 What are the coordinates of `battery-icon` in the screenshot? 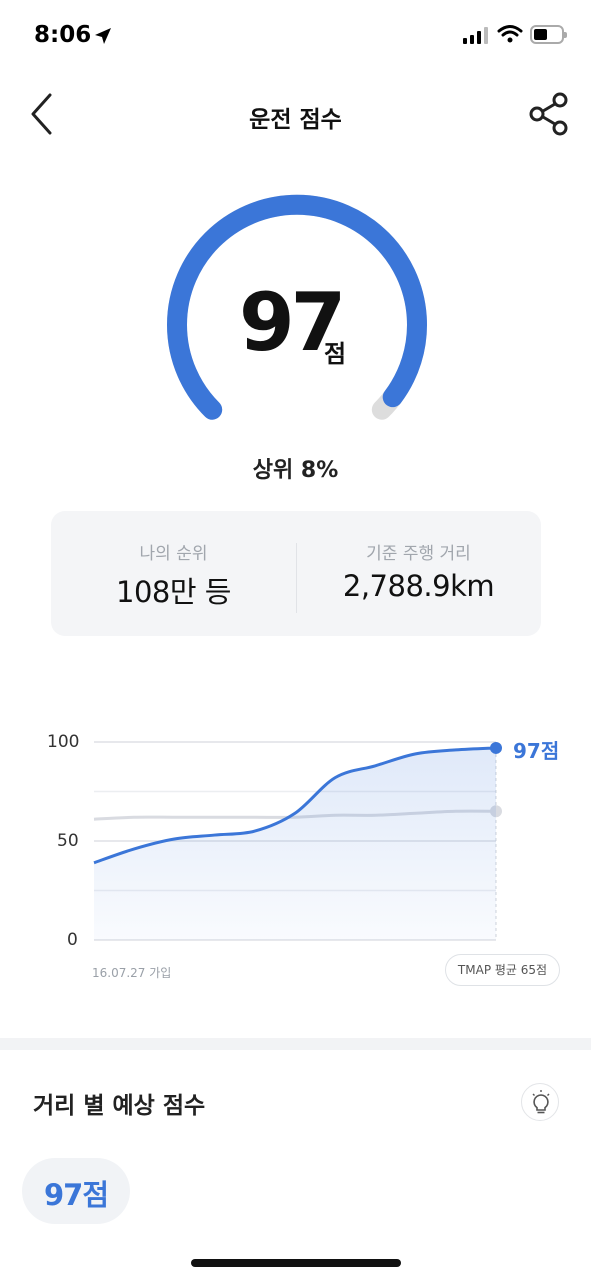 It's located at (548, 34).